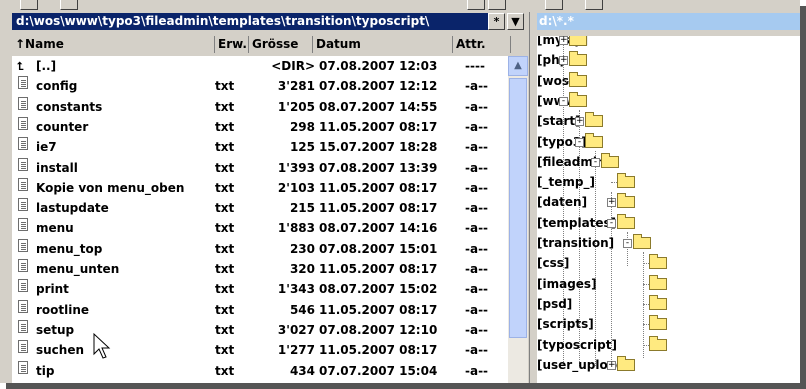 This screenshot has width=806, height=389. I want to click on tree-node: +[php5], so click(668, 60).